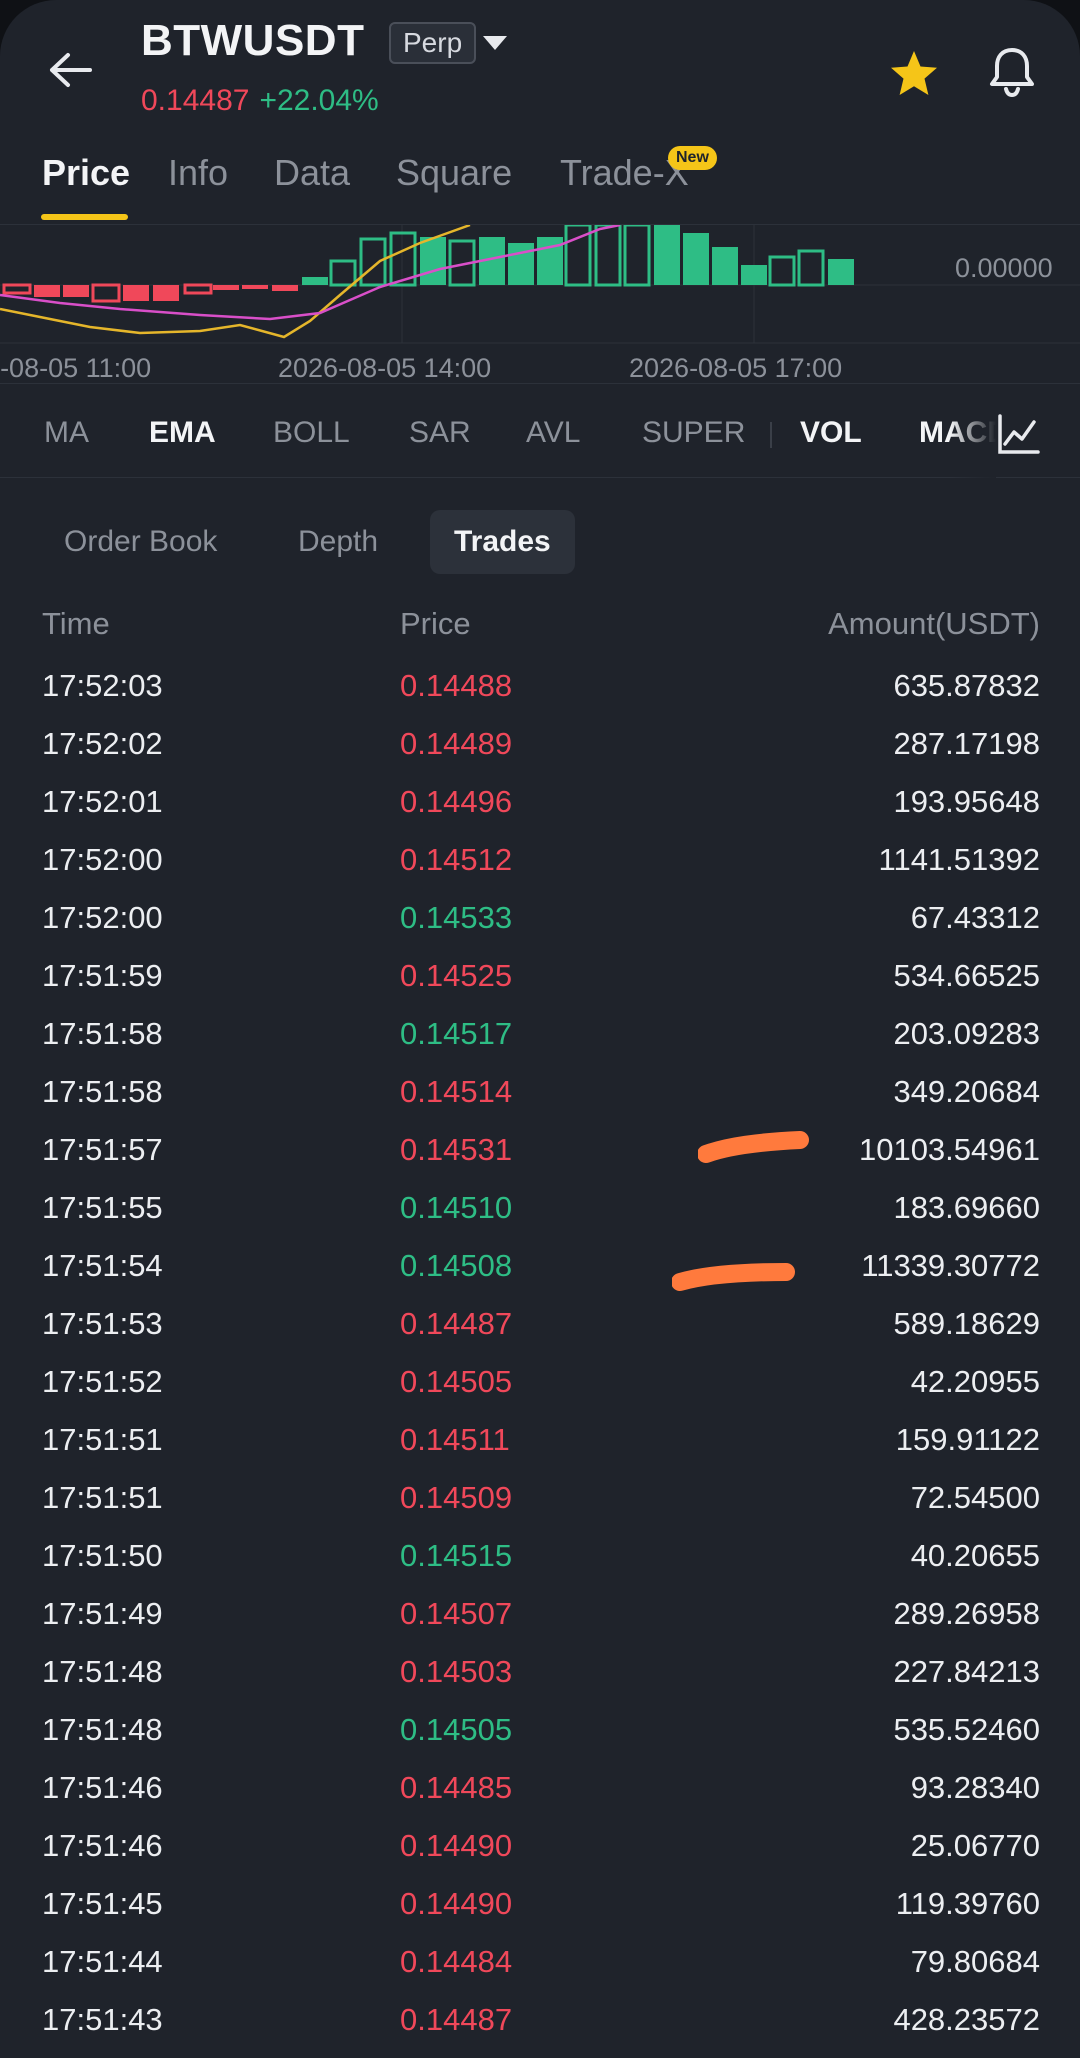  What do you see at coordinates (540, 2023) in the screenshot?
I see `table-row: 17:51:43 0.14487 428.23572` at bounding box center [540, 2023].